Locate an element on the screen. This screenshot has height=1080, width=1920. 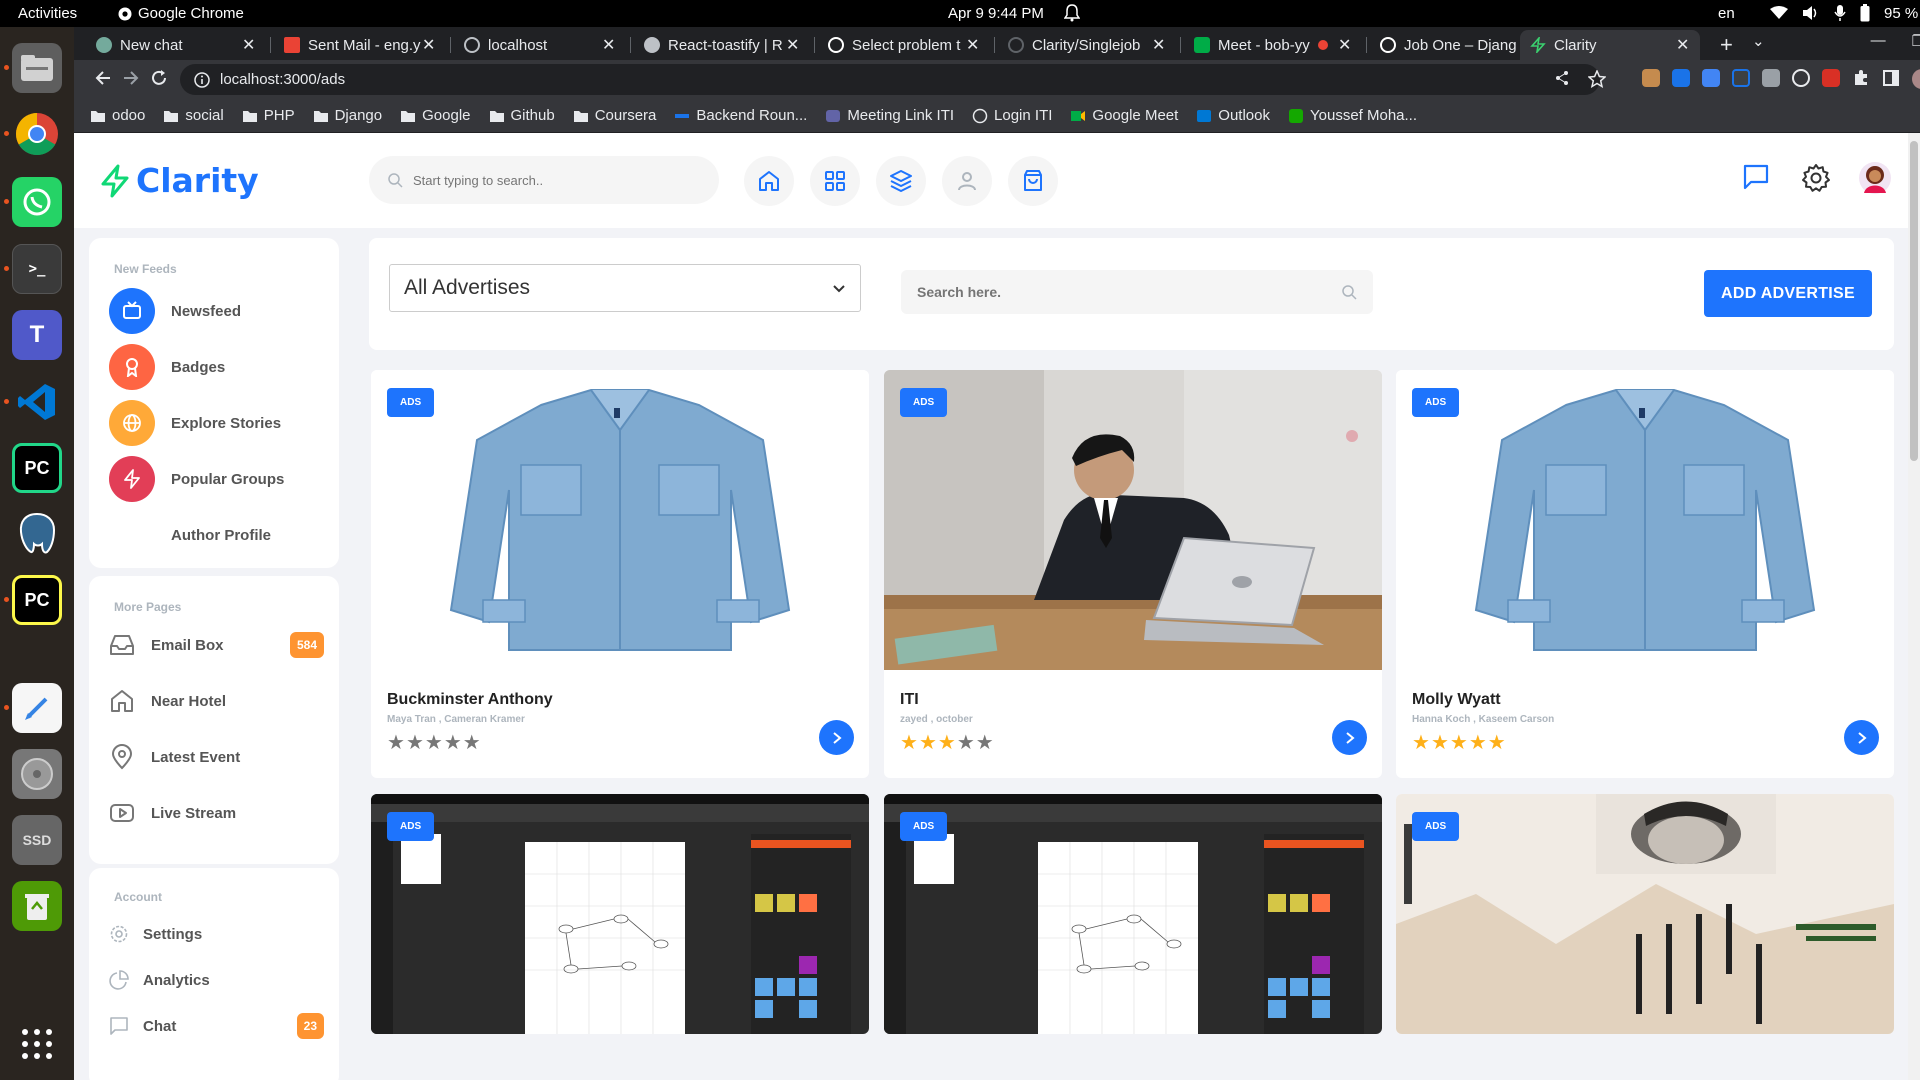
trash-dock-icon is located at coordinates (37, 906).